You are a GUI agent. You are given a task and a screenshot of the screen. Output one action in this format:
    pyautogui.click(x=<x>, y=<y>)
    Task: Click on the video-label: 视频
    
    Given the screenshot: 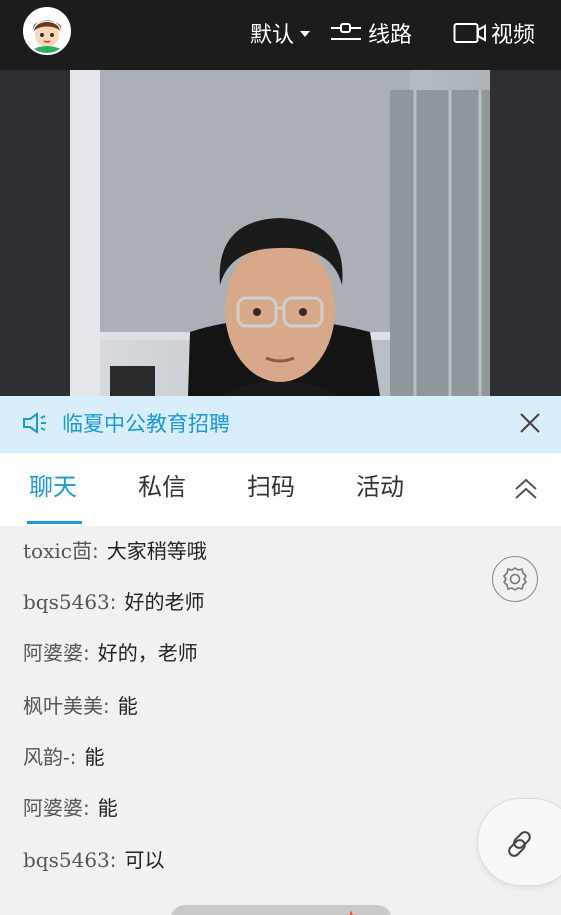 What is the action you would take?
    pyautogui.click(x=513, y=35)
    